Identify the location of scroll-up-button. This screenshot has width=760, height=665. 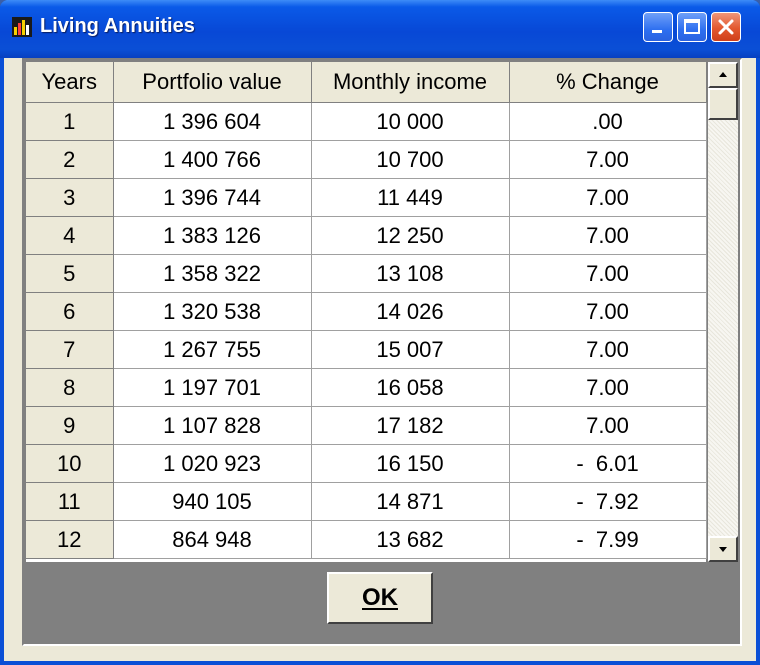
(723, 75).